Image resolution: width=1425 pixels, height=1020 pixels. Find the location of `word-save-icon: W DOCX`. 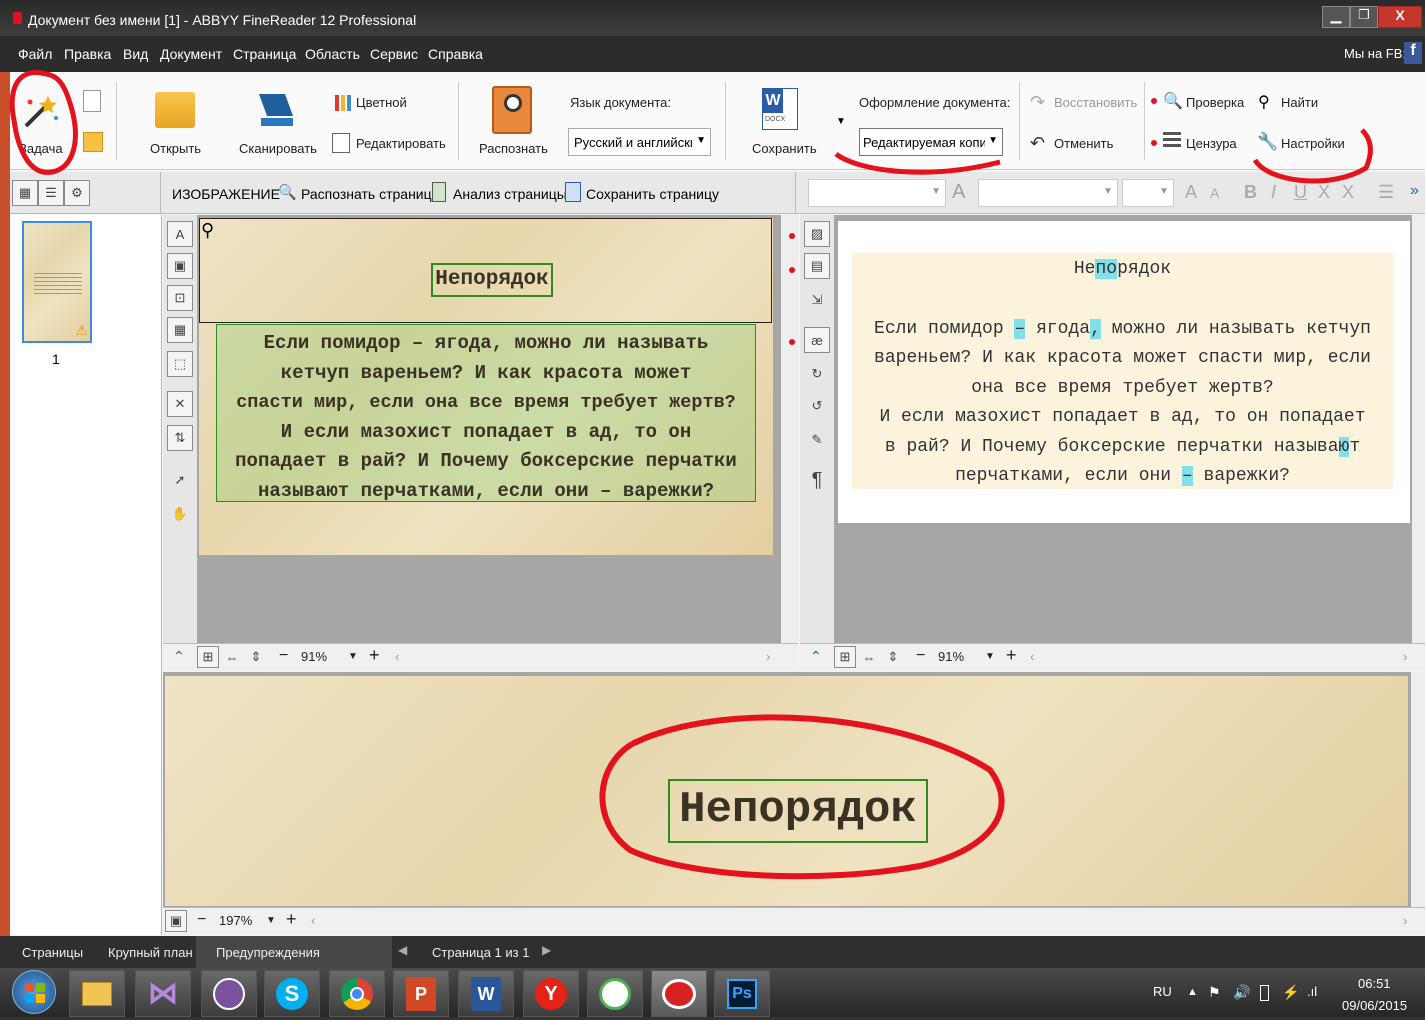

word-save-icon: W DOCX is located at coordinates (780, 109).